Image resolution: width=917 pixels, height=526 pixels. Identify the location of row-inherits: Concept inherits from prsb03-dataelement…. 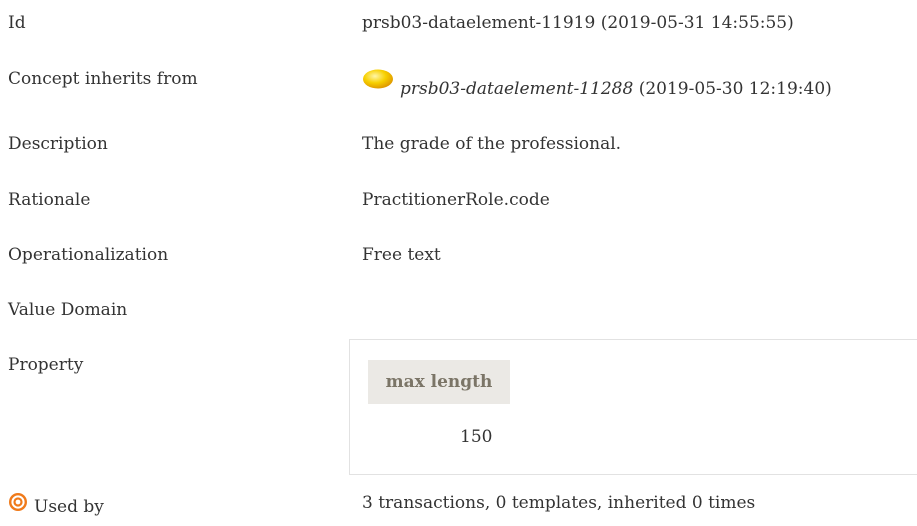
(458, 84).